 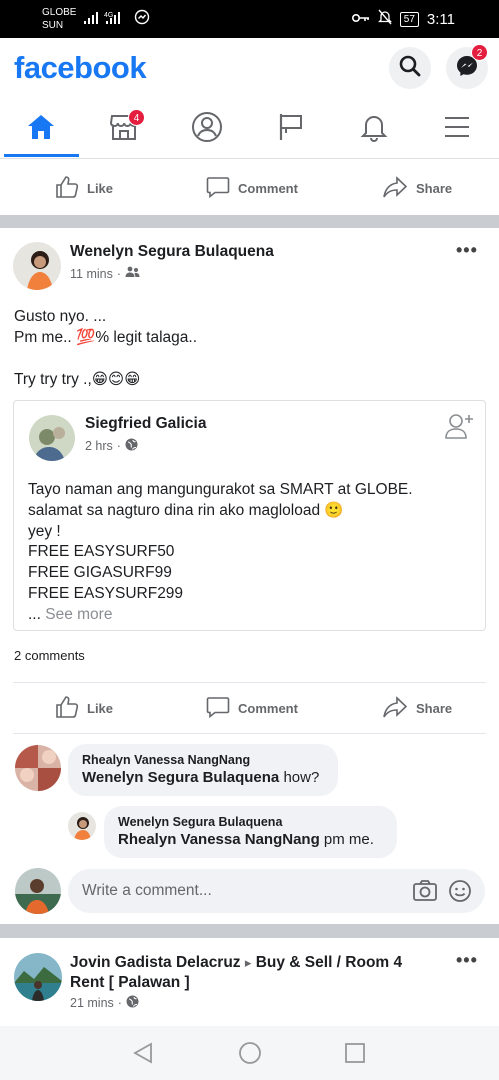 What do you see at coordinates (106, 19) in the screenshot?
I see `signal-icon: 4G` at bounding box center [106, 19].